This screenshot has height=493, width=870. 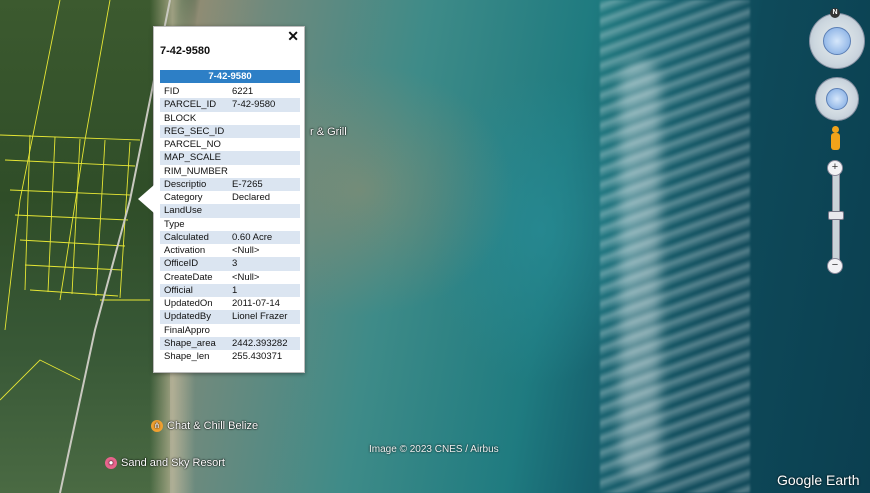 I want to click on attribute-row: LandUse, so click(x=230, y=211).